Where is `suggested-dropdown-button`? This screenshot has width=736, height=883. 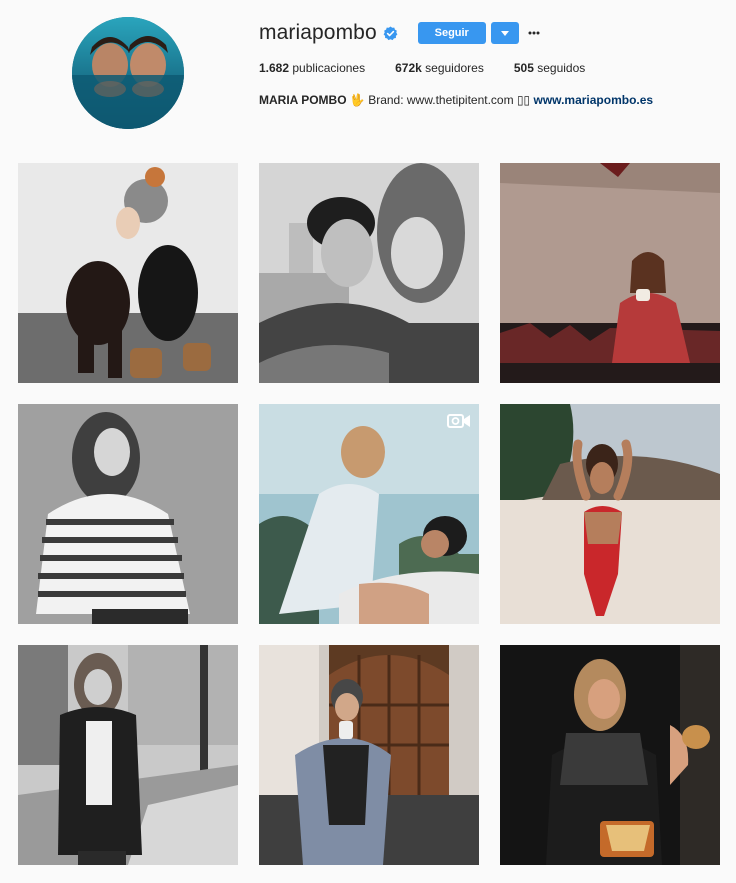 suggested-dropdown-button is located at coordinates (504, 33).